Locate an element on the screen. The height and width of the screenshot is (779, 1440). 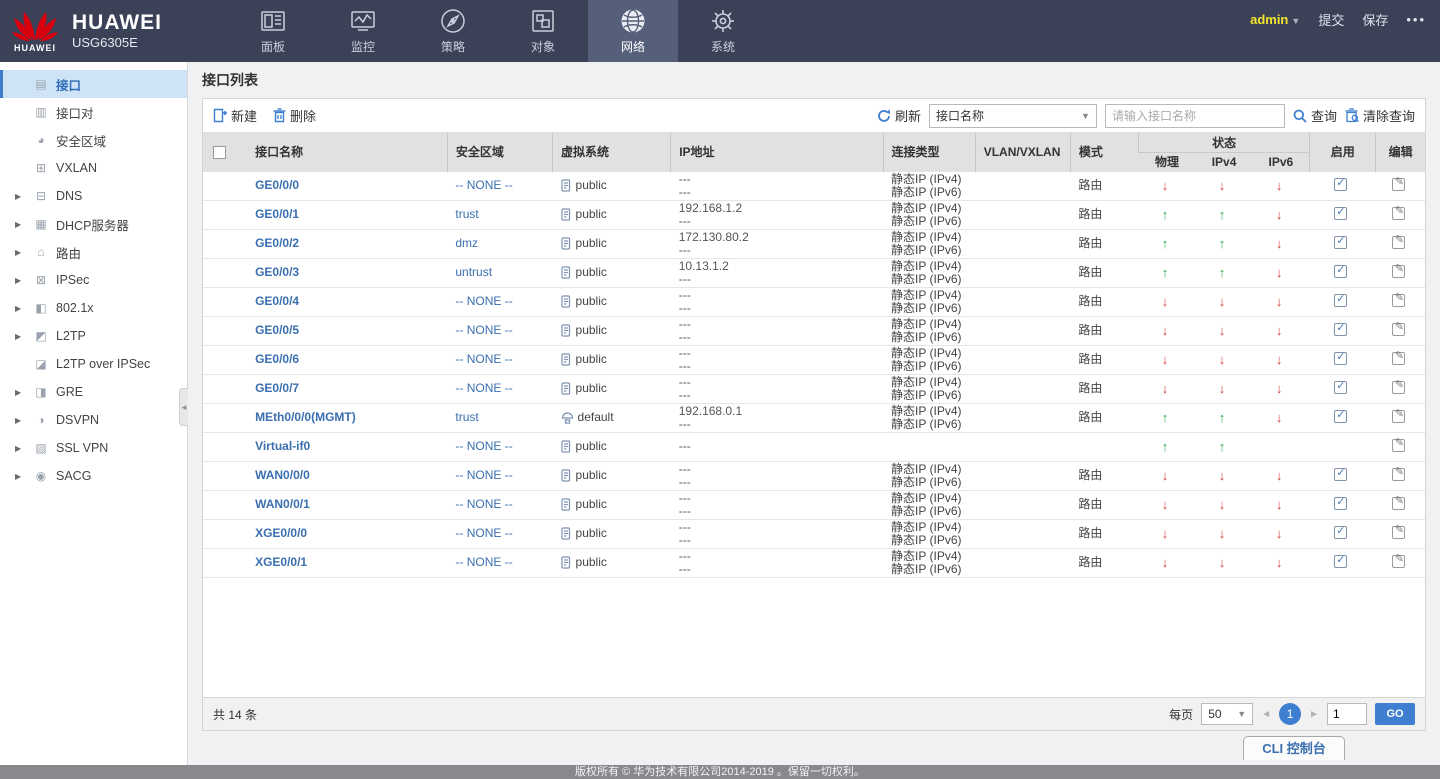
query-button: 查询 is located at coordinates (1315, 115).